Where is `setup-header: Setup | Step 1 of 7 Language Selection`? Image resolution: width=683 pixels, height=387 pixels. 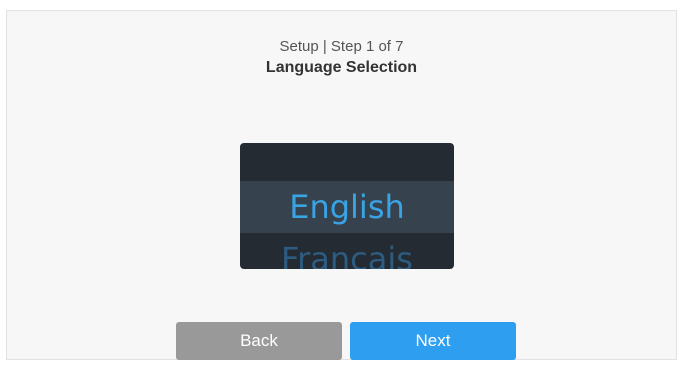
setup-header: Setup | Step 1 of 7 Language Selection is located at coordinates (341, 58).